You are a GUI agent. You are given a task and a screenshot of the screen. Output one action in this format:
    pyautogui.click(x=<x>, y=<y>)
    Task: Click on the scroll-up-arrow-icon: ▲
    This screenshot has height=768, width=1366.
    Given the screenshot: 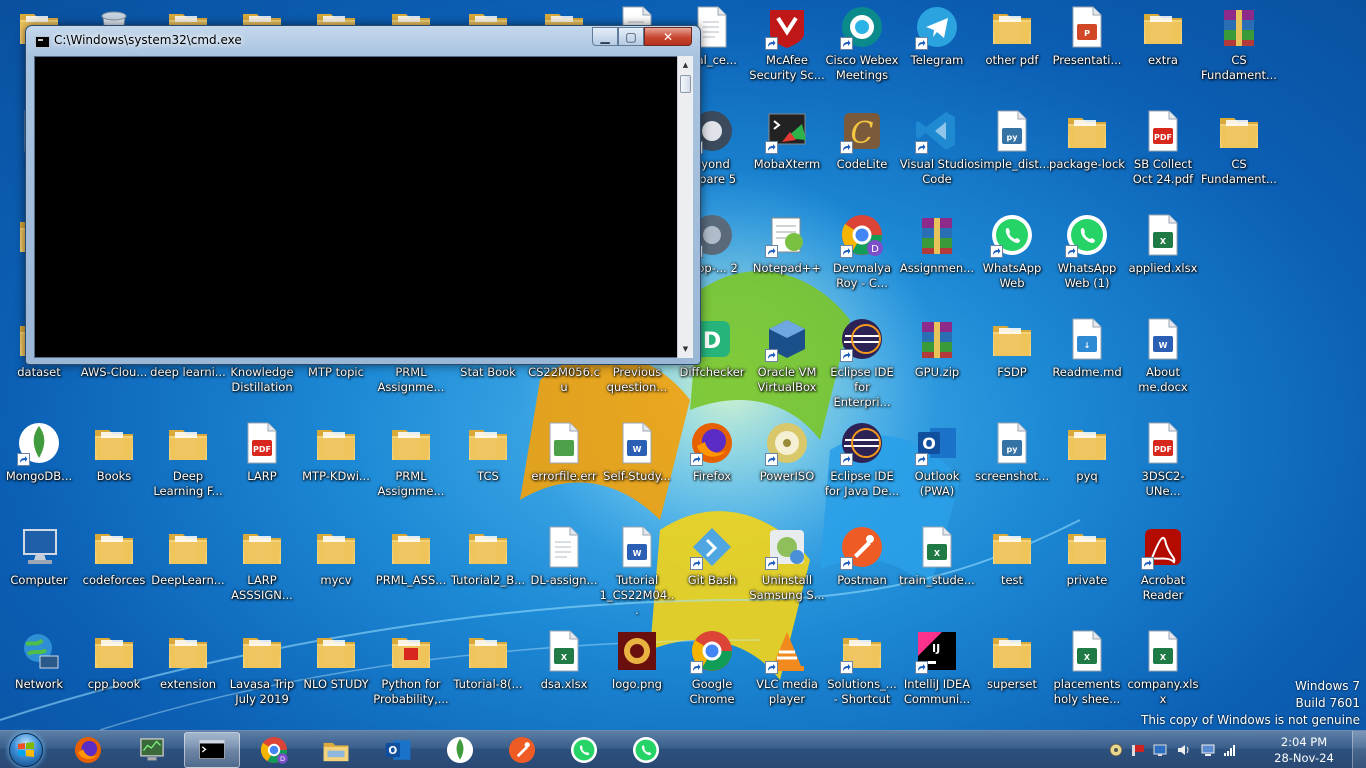 What is the action you would take?
    pyautogui.click(x=685, y=65)
    